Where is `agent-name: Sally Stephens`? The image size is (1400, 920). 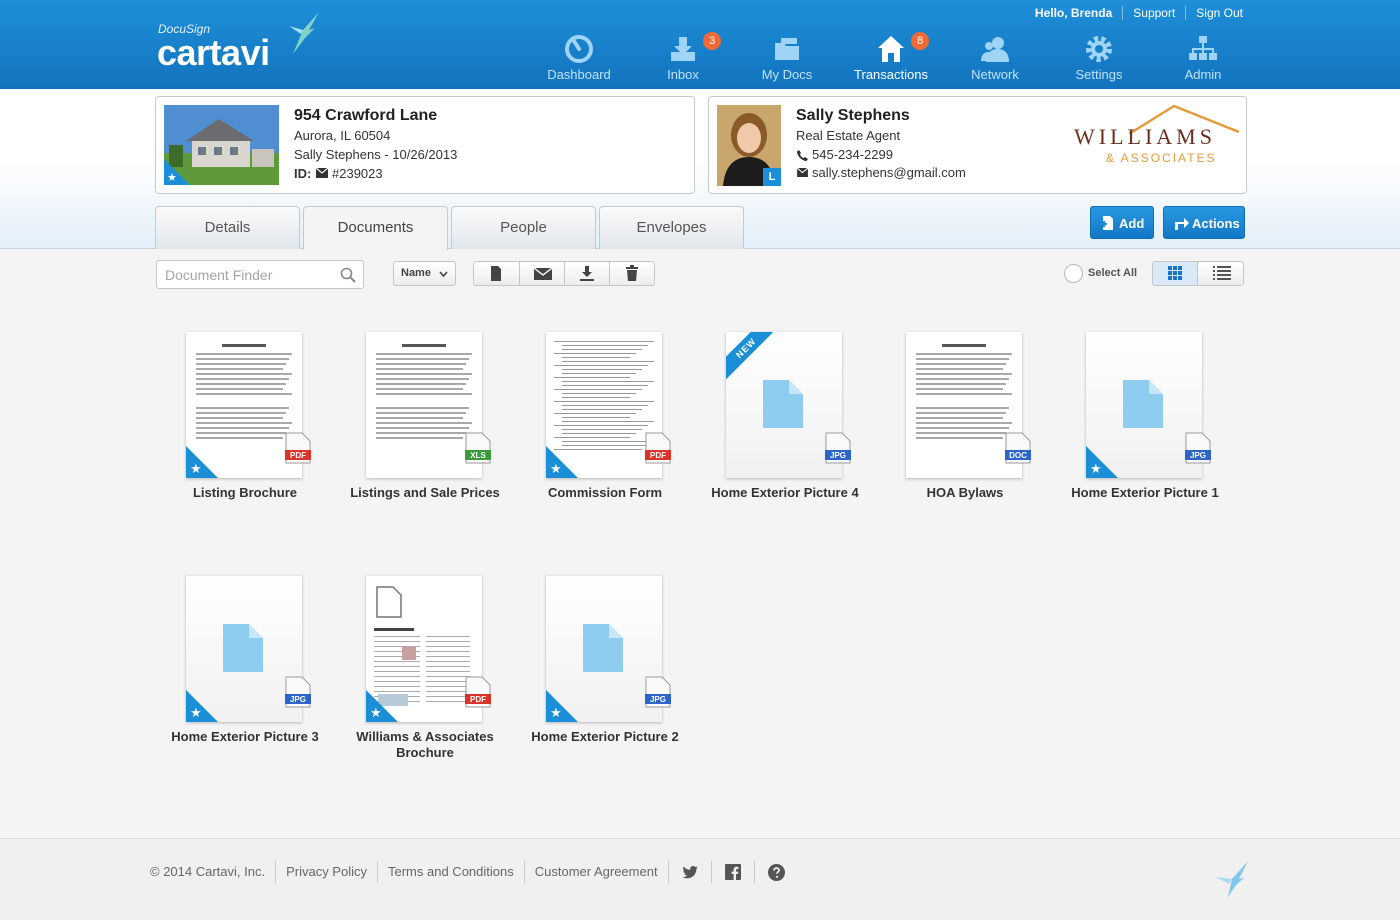 agent-name: Sally Stephens is located at coordinates (853, 115).